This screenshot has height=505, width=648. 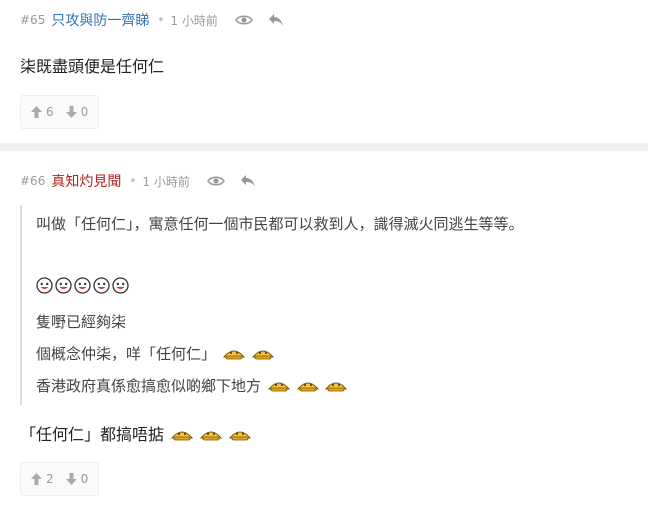 I want to click on post-divider, so click(x=324, y=147).